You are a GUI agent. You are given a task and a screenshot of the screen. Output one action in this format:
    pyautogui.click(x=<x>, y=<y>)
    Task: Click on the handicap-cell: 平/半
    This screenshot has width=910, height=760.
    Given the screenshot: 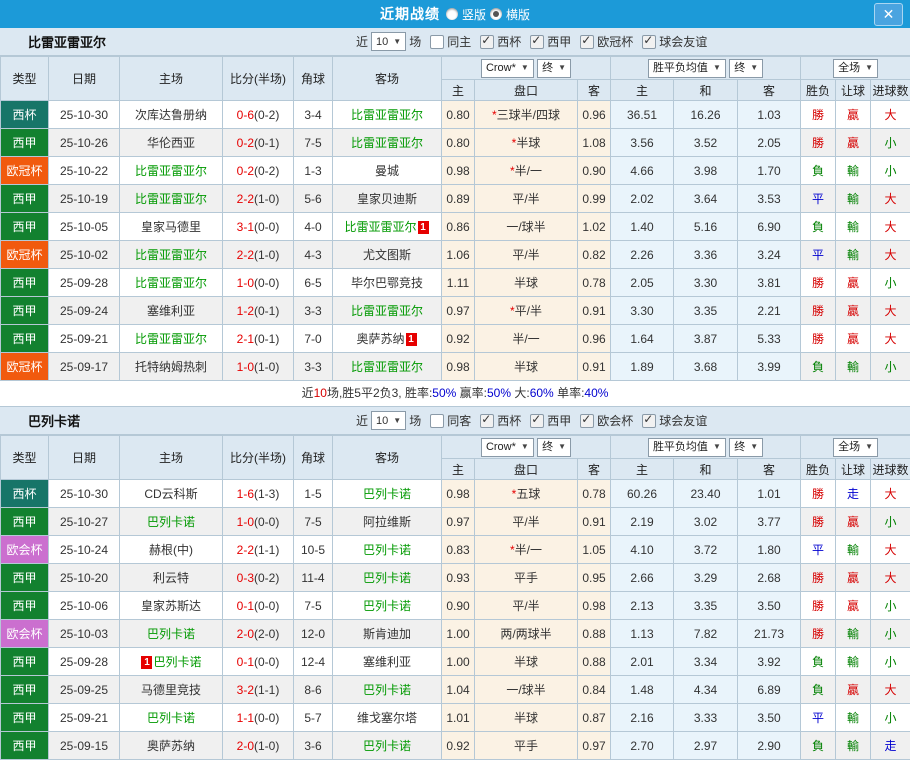 What is the action you would take?
    pyautogui.click(x=526, y=522)
    